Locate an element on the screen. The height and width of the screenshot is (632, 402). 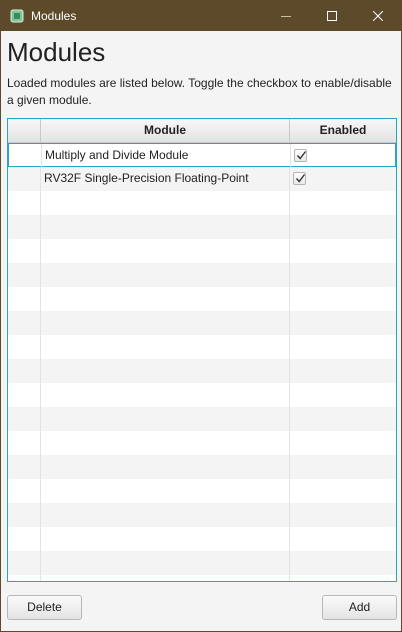
maximize-icon is located at coordinates (332, 16).